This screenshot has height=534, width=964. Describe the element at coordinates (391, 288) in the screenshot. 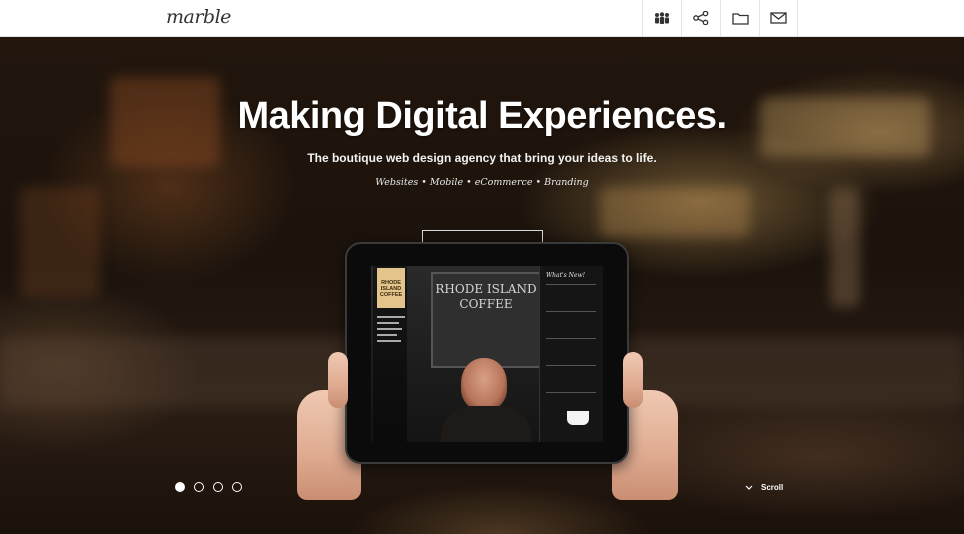

I see `mini-site-logo: RHODE ISLAND COFFEE` at that location.